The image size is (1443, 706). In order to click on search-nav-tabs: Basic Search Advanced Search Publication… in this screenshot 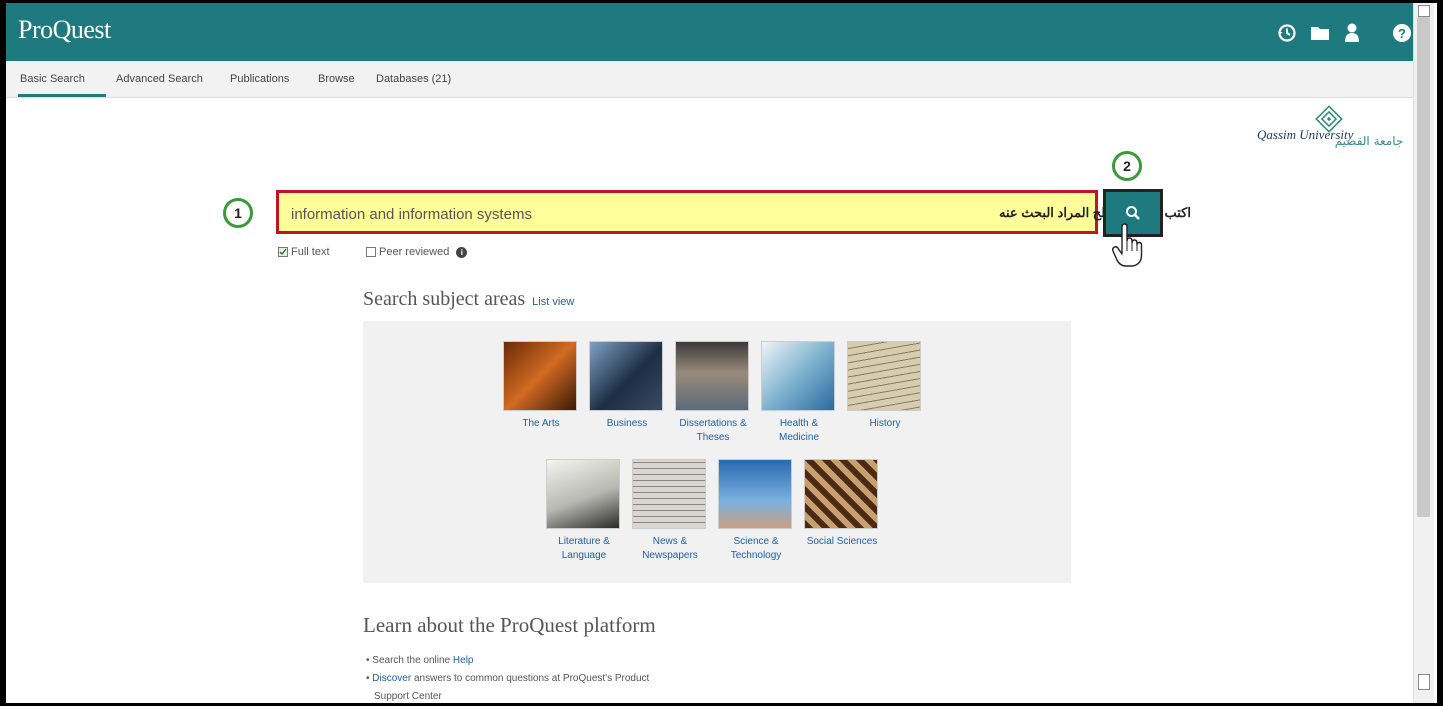, I will do `click(709, 79)`.